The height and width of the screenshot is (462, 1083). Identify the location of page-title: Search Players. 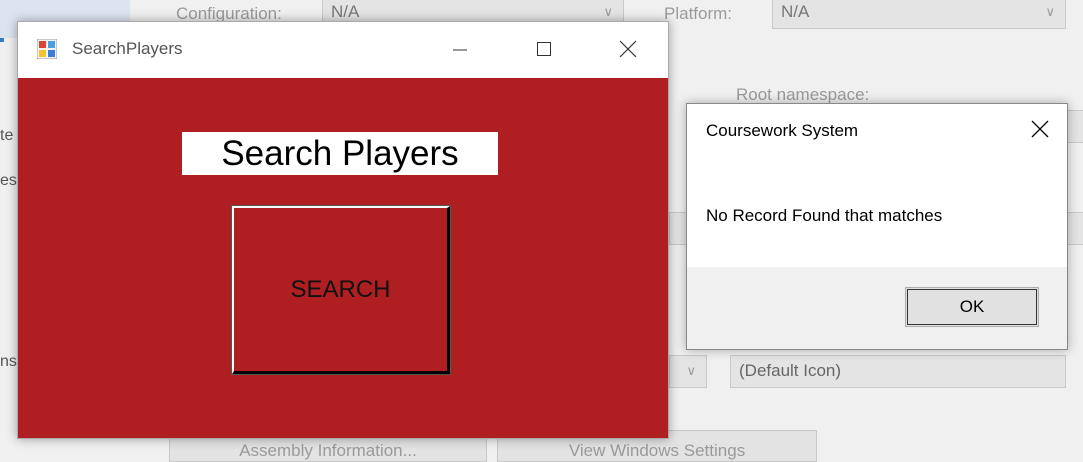
(340, 153).